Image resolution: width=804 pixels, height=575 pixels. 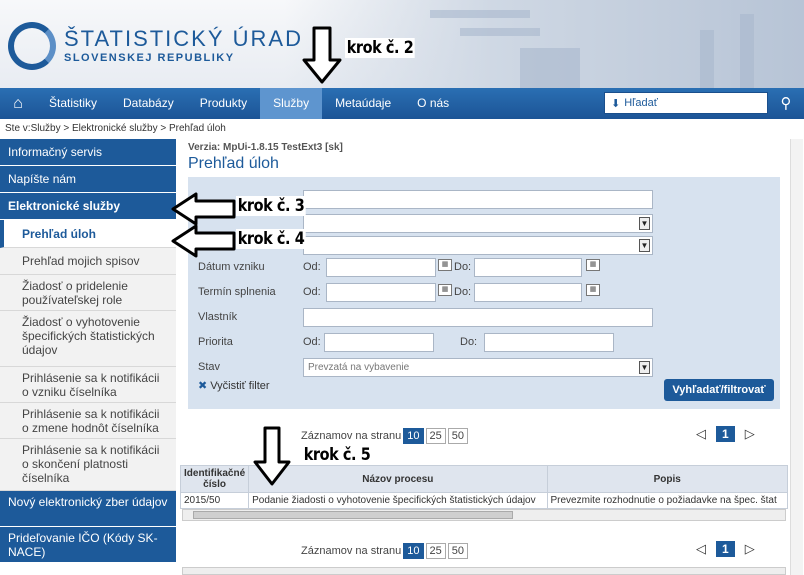 I want to click on pagination: ◁ 1 ▷, so click(x=725, y=434).